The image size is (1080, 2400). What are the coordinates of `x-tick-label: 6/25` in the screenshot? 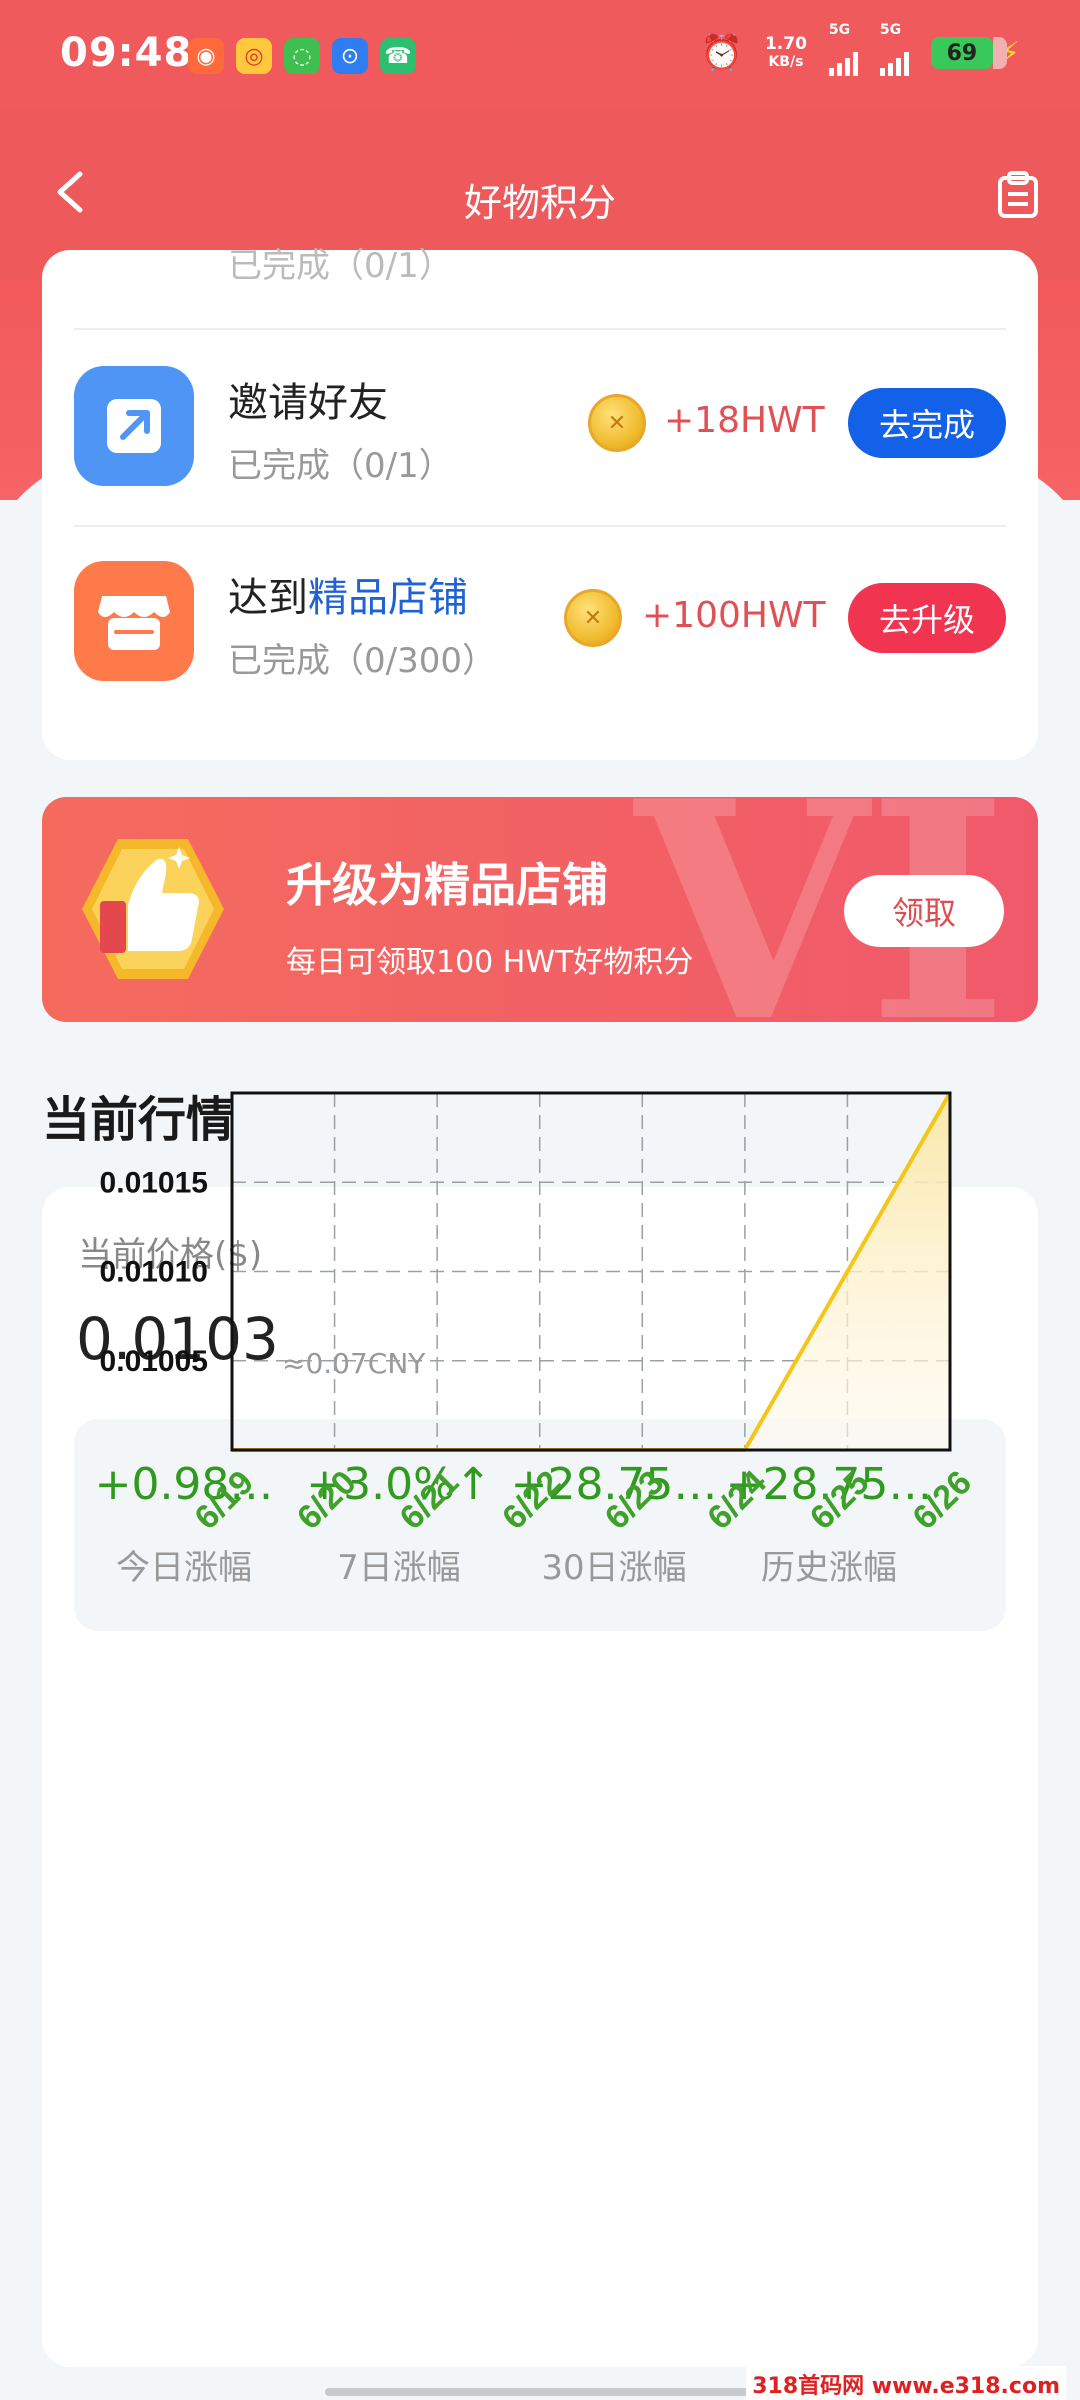 It's located at (840, 1500).